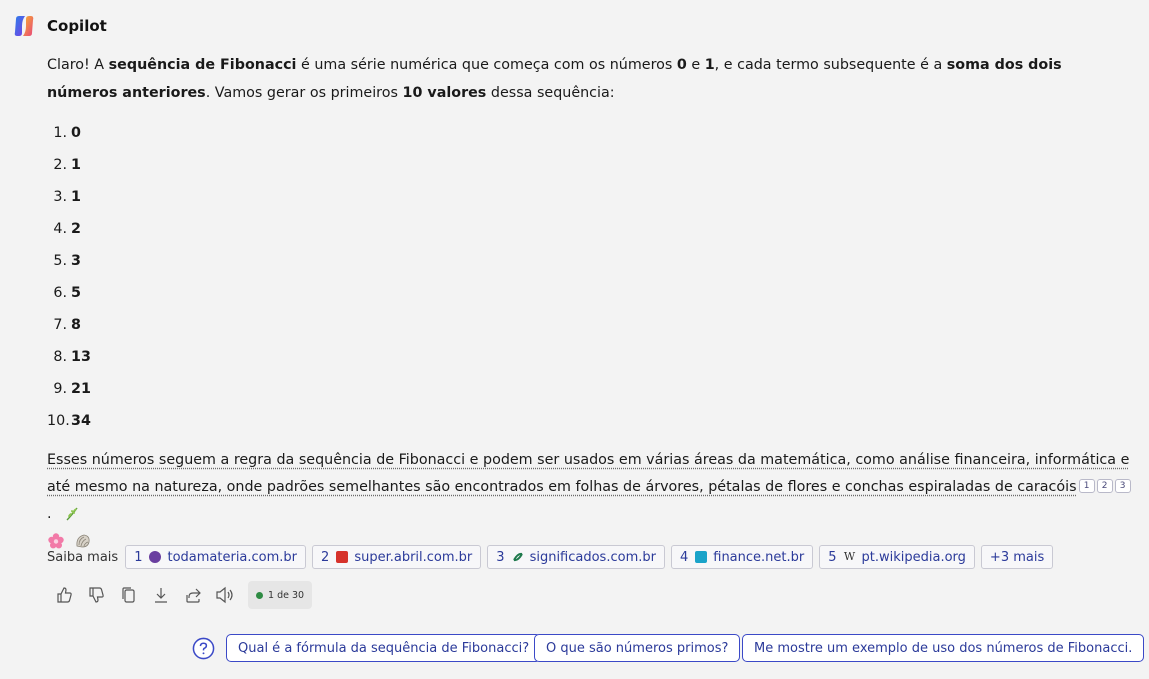 This screenshot has height=679, width=1149. I want to click on list-number: 8., so click(60, 357).